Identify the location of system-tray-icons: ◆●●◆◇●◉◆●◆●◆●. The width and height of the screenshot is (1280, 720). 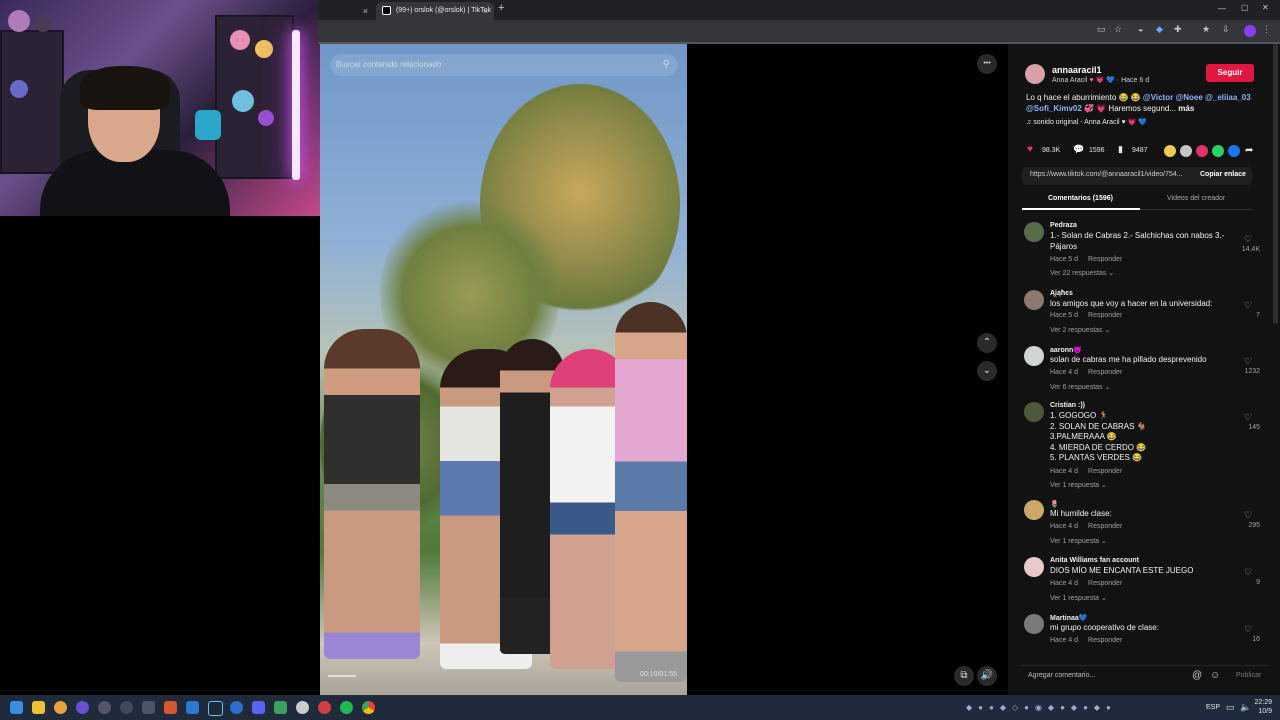
(1041, 707).